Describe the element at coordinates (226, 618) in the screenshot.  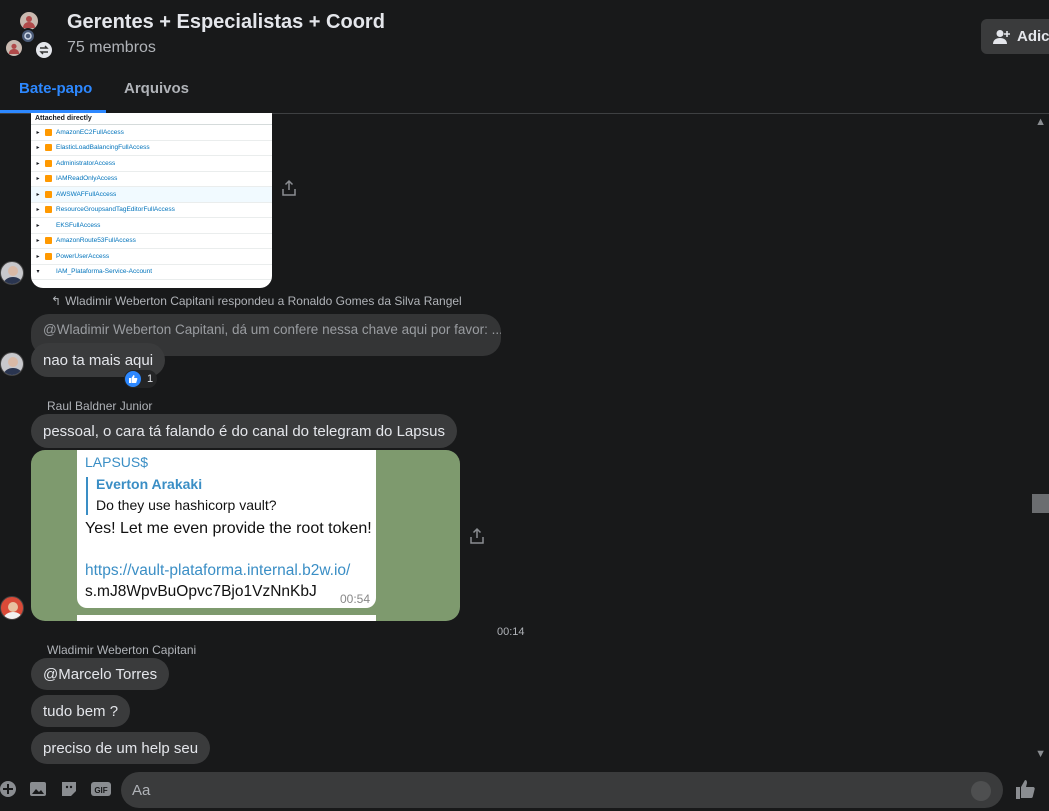
I see `telegram-next-card` at that location.